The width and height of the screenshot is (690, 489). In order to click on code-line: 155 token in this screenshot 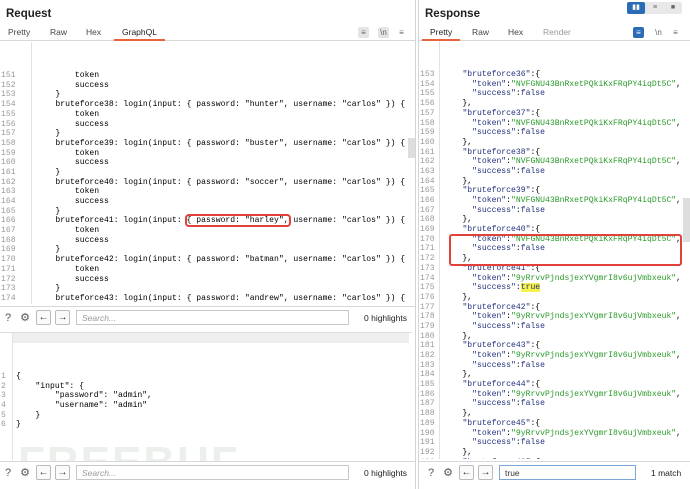, I will do `click(50, 114)`.